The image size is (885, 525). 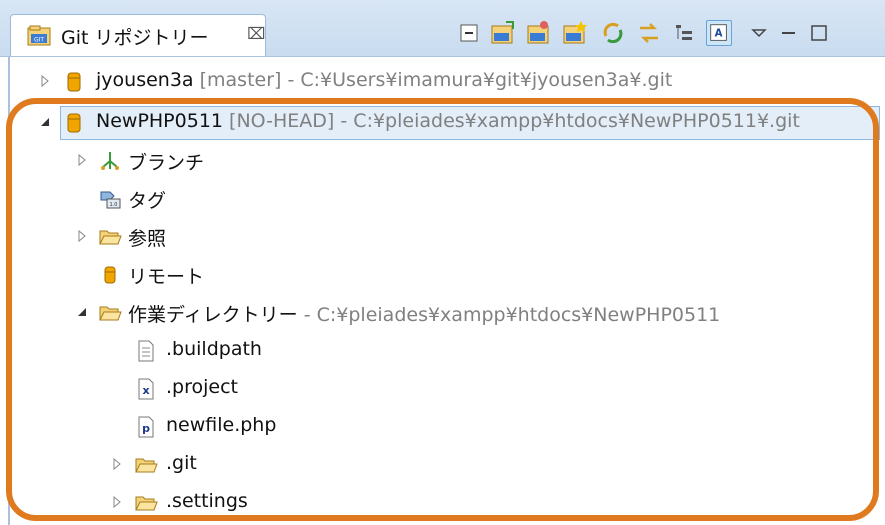 What do you see at coordinates (469, 33) in the screenshot?
I see `collapse-all-icon` at bounding box center [469, 33].